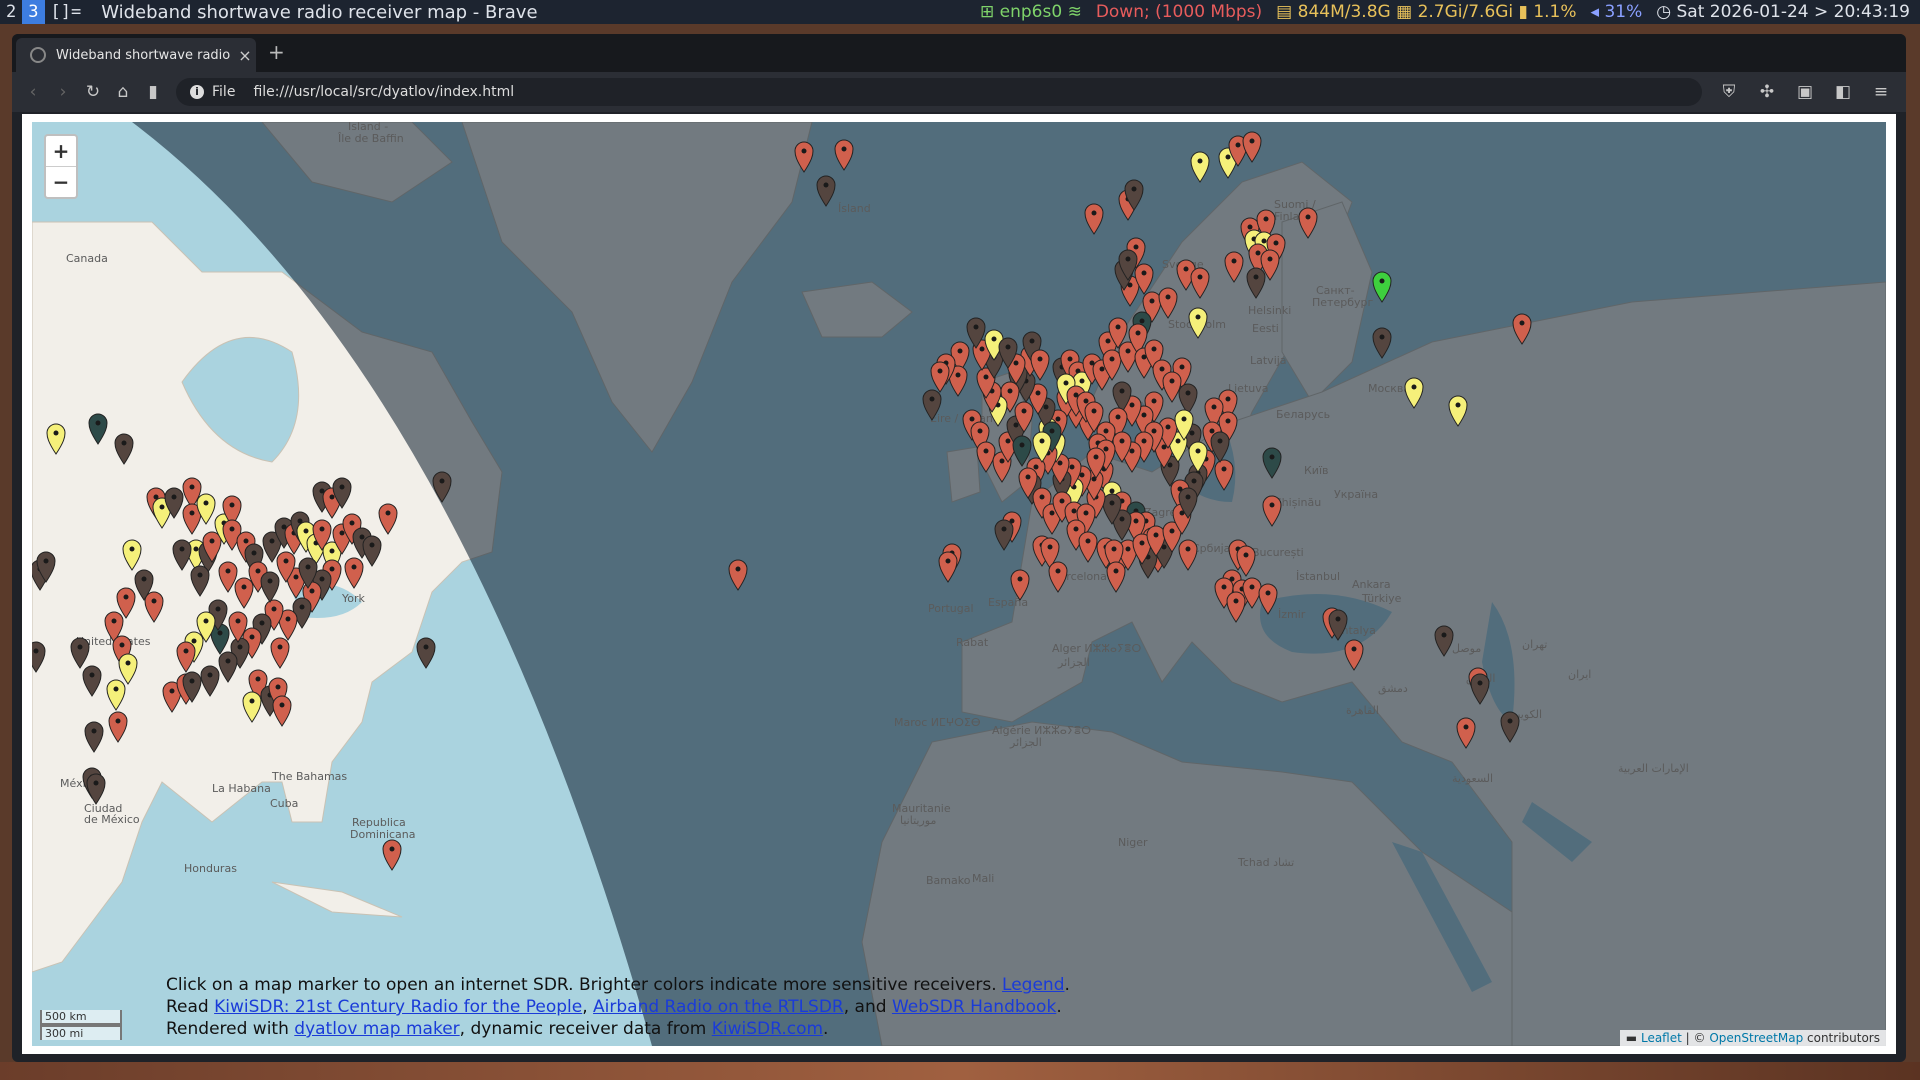  I want to click on menu-icon: ≡, so click(1881, 92).